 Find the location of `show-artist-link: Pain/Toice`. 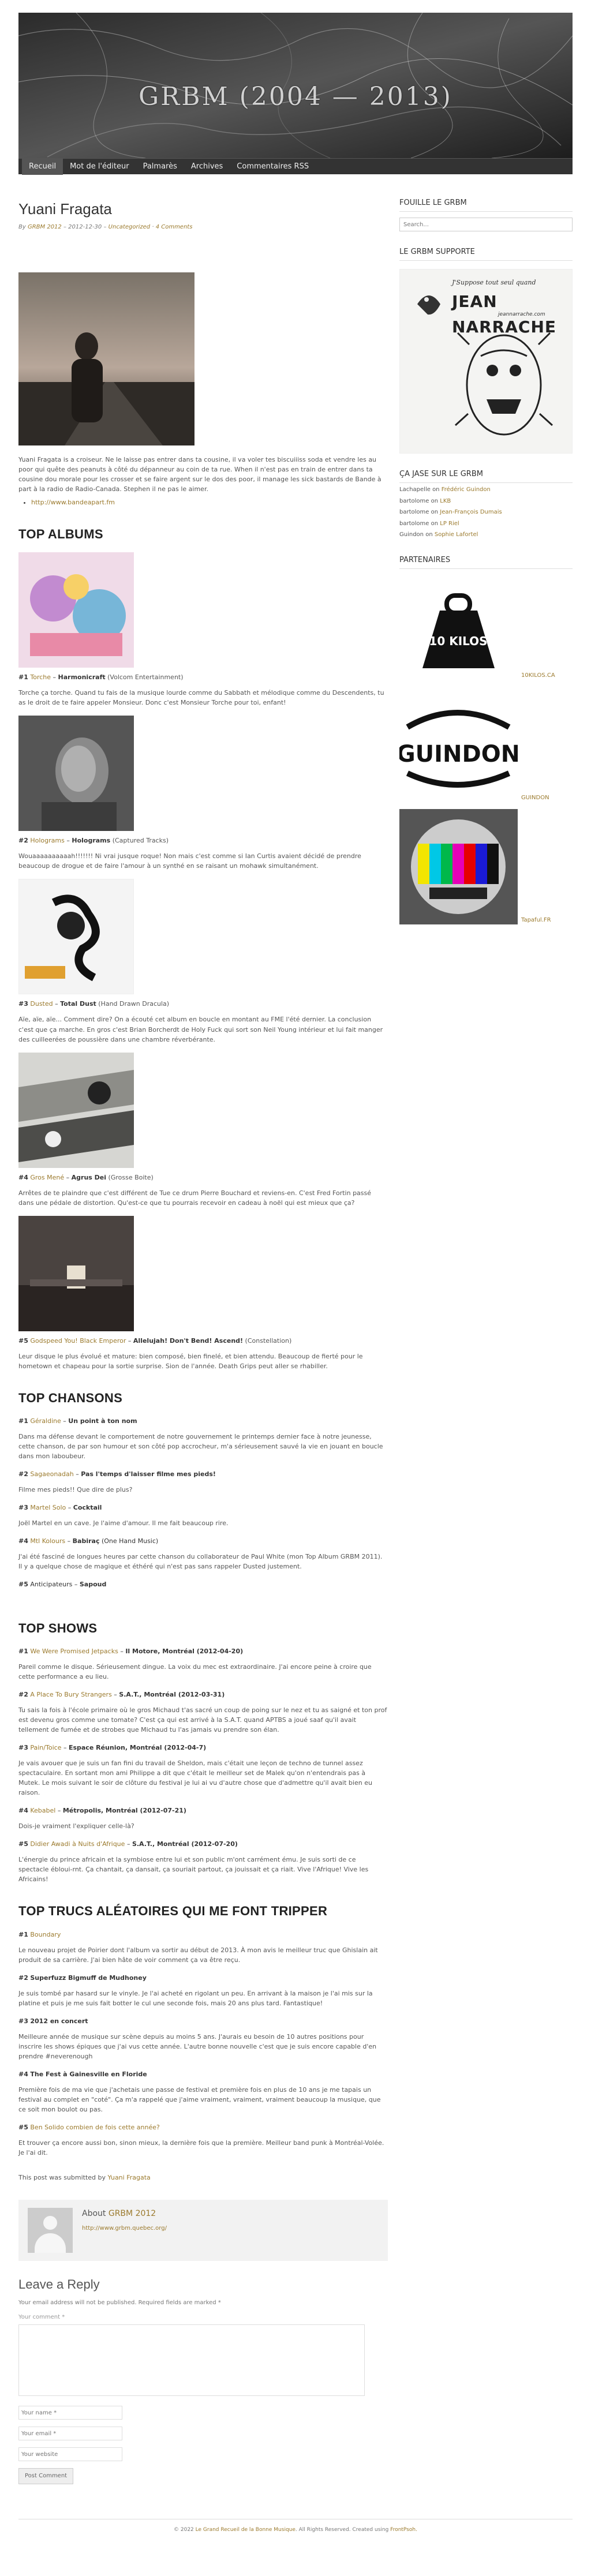

show-artist-link: Pain/Toice is located at coordinates (45, 1747).